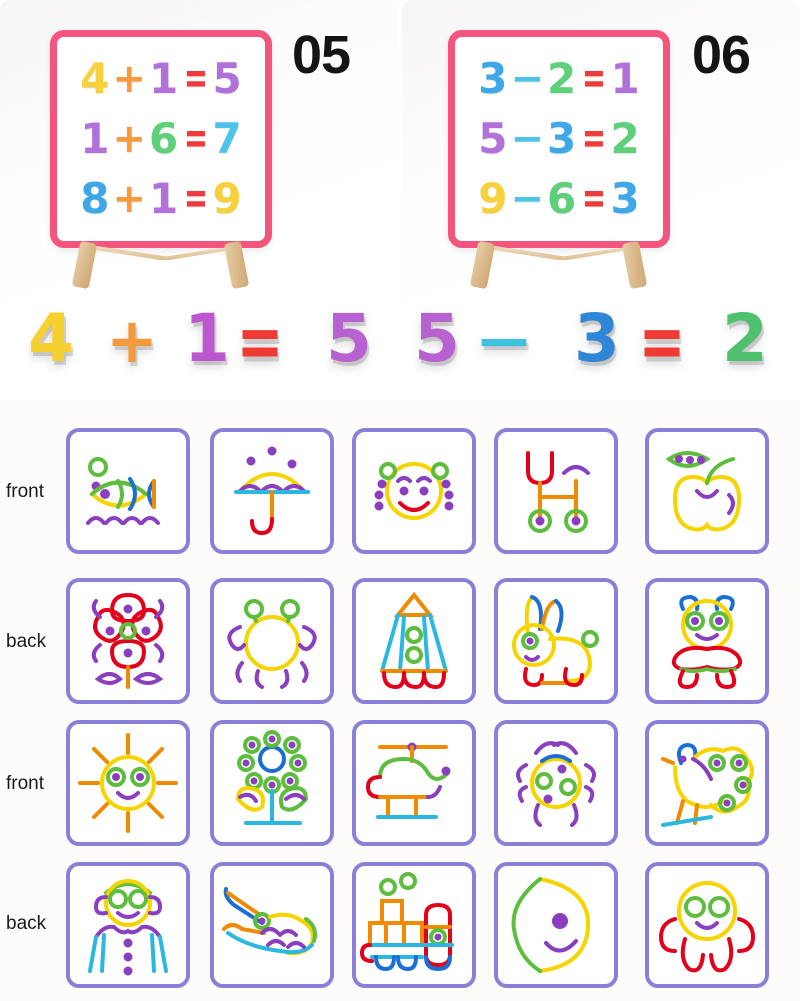 The height and width of the screenshot is (1001, 800). What do you see at coordinates (285, 679) in the screenshot?
I see `crab-leg-icon` at bounding box center [285, 679].